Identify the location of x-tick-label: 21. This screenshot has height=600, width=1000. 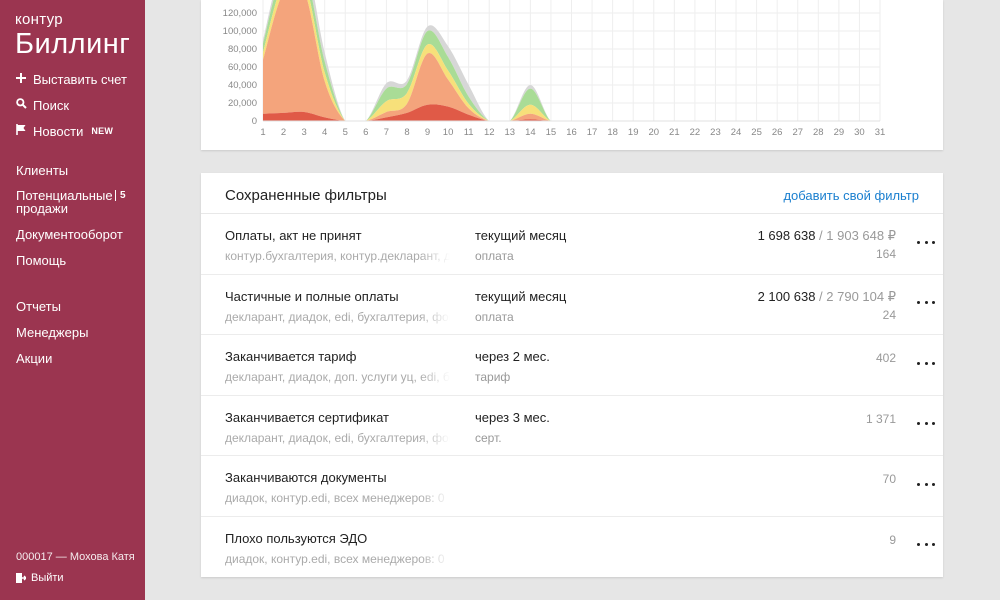
(674, 132).